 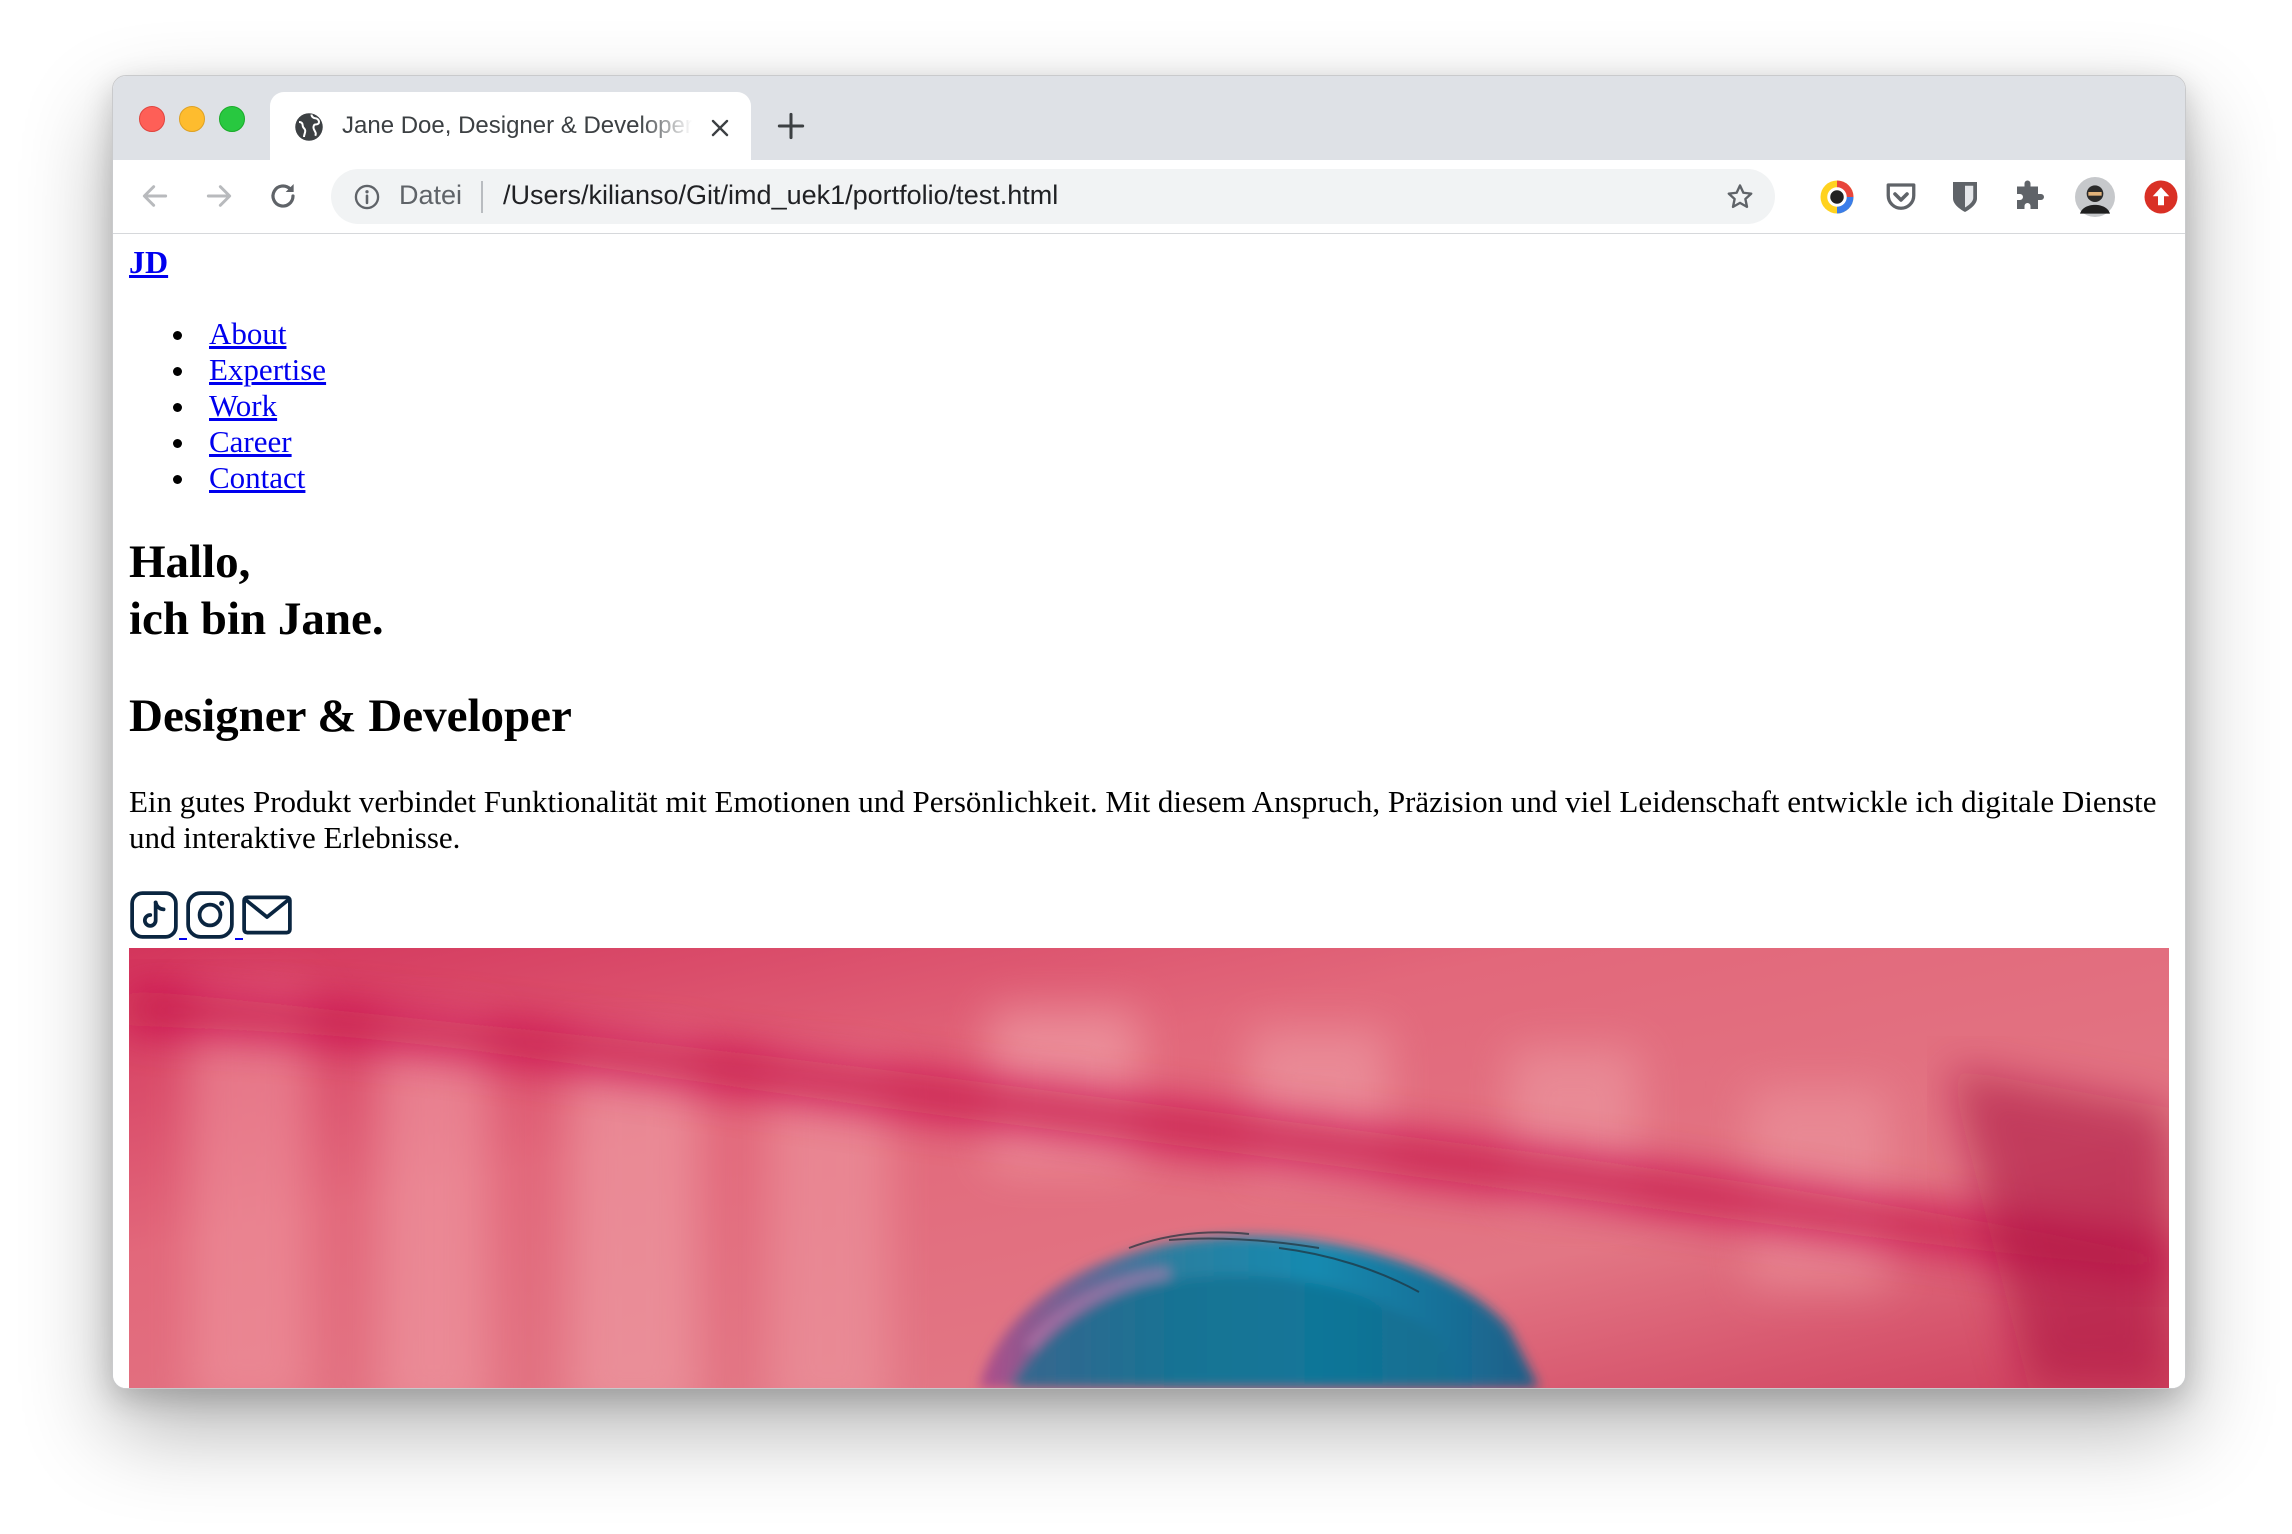 I want to click on hero-heading: Hallo, ich bin Jane., so click(x=256, y=591).